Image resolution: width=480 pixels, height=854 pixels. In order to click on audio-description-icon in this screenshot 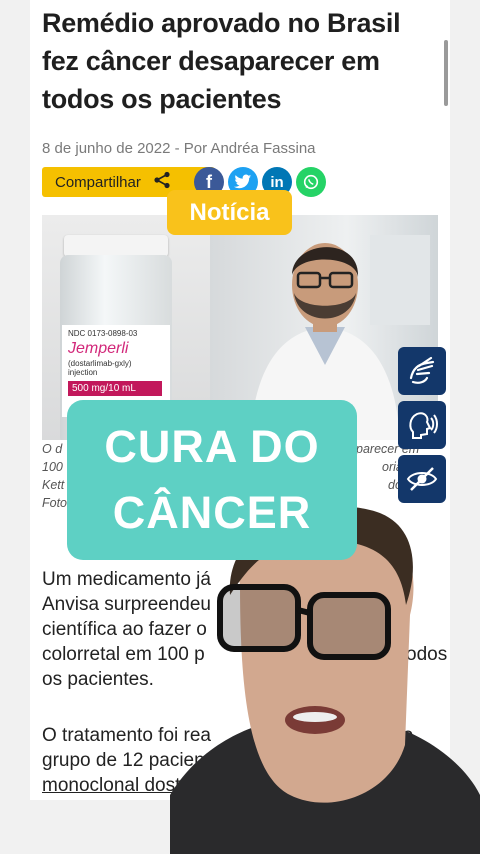, I will do `click(422, 425)`.